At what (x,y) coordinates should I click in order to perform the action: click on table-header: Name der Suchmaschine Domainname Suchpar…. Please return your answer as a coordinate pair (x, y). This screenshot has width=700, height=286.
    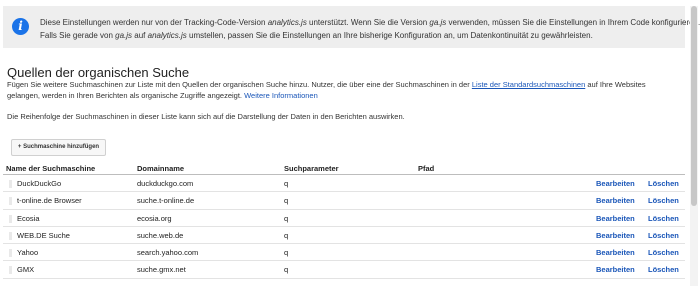
    Looking at the image, I should click on (344, 168).